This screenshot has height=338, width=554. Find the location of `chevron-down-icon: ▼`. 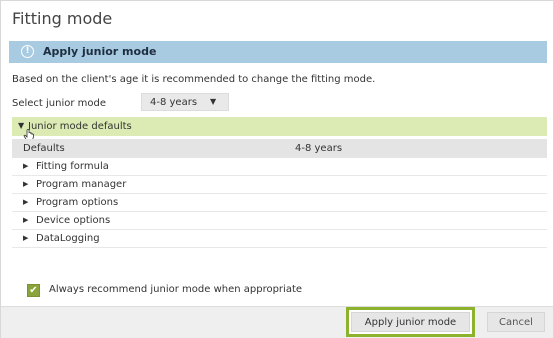

chevron-down-icon: ▼ is located at coordinates (213, 101).